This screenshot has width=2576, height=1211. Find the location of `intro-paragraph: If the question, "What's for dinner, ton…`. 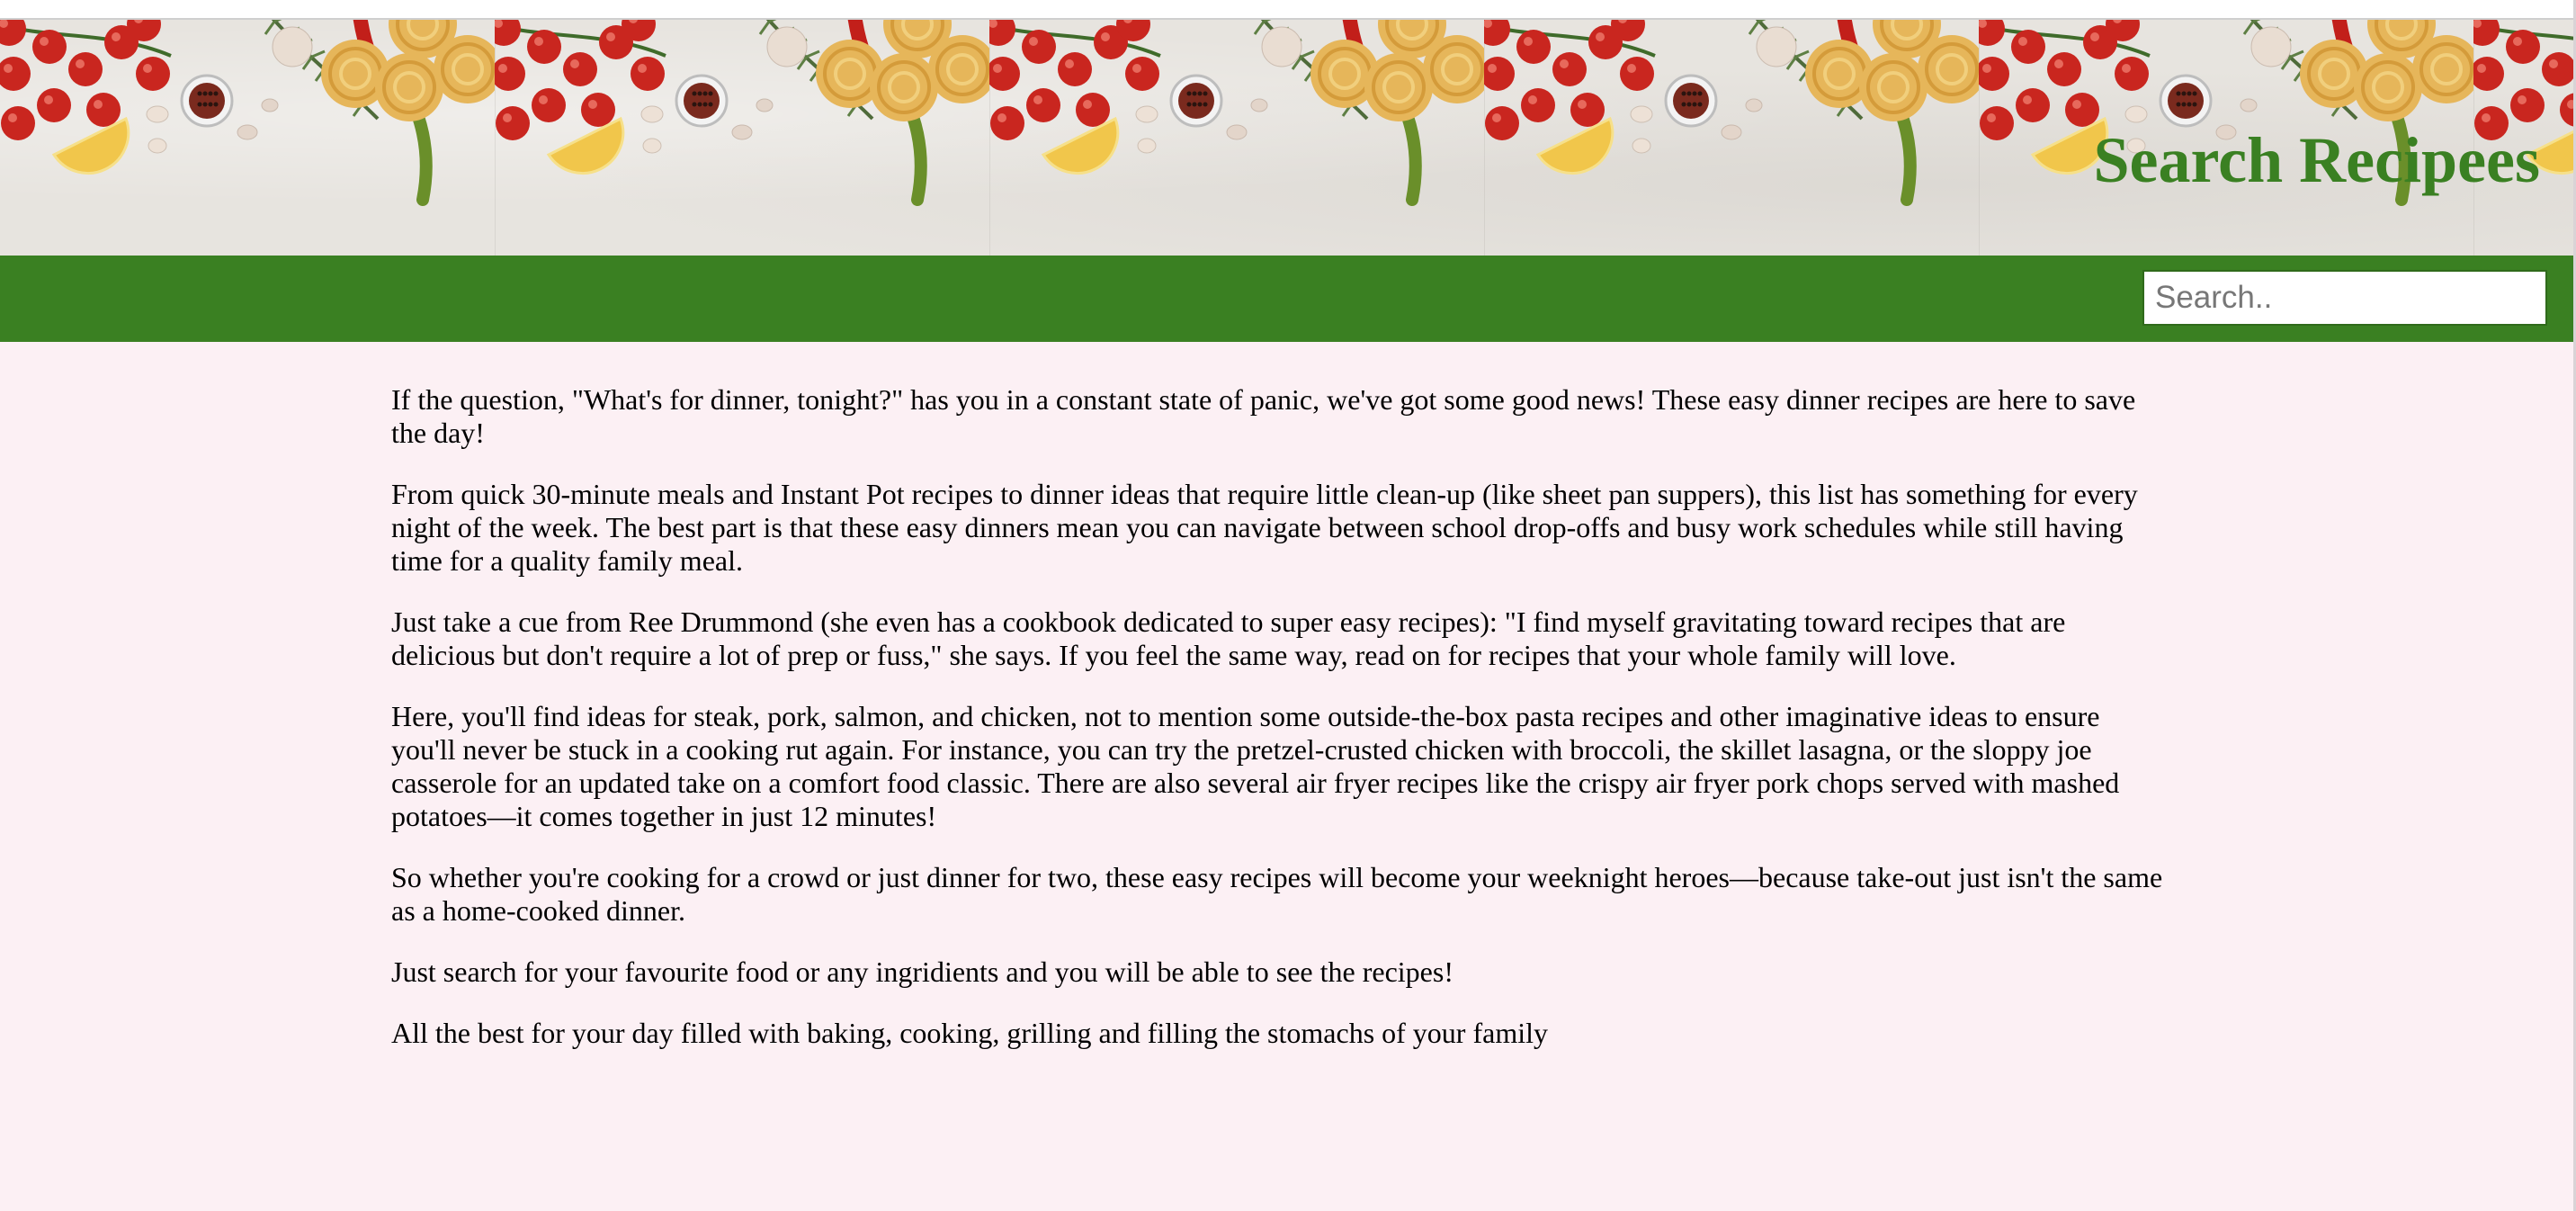

intro-paragraph: If the question, "What's for dinner, ton… is located at coordinates (1263, 416).